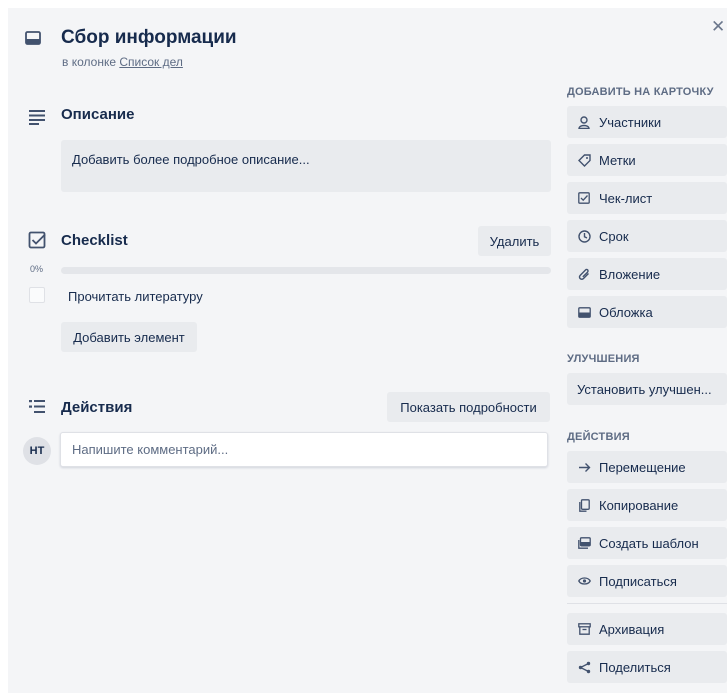 This screenshot has height=693, width=727. I want to click on archive-icon, so click(584, 629).